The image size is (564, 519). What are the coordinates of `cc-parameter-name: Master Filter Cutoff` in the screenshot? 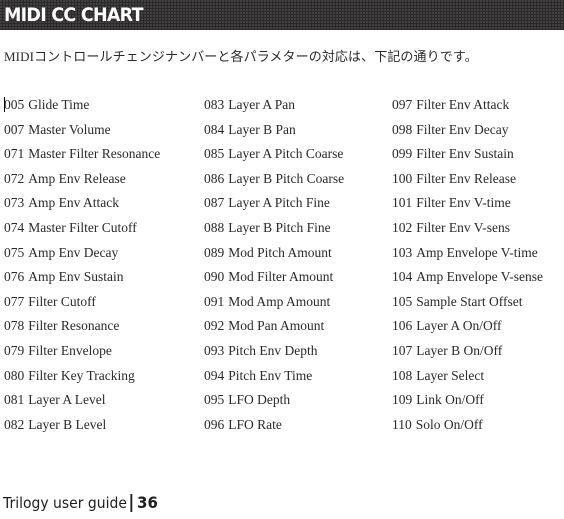 It's located at (82, 227).